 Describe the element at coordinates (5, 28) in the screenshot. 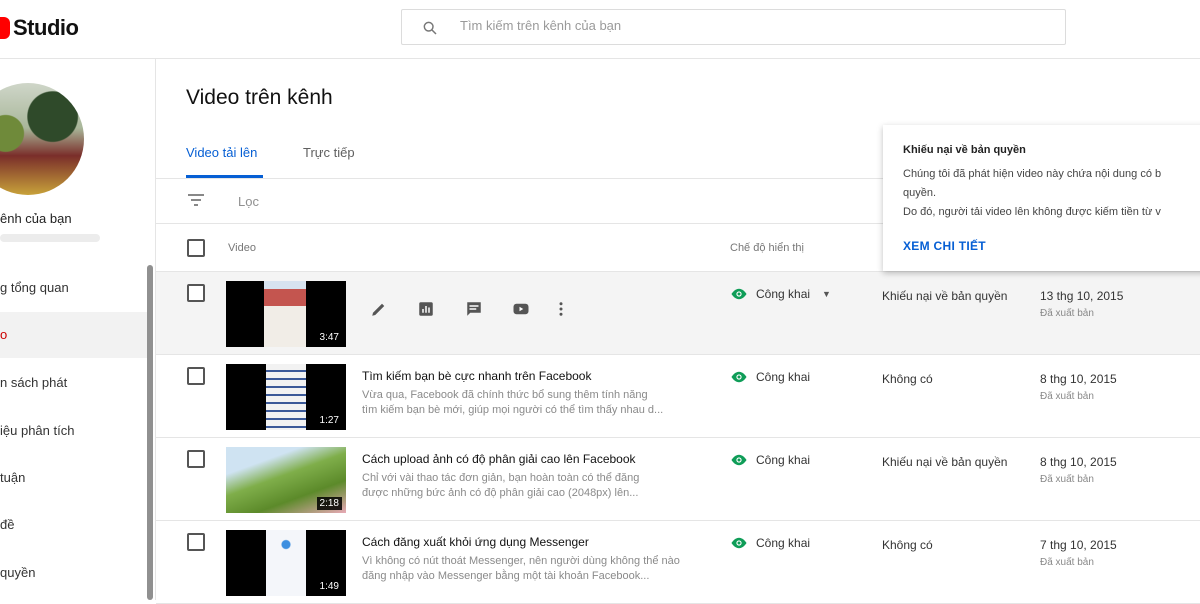

I see `youtube-play-icon` at that location.